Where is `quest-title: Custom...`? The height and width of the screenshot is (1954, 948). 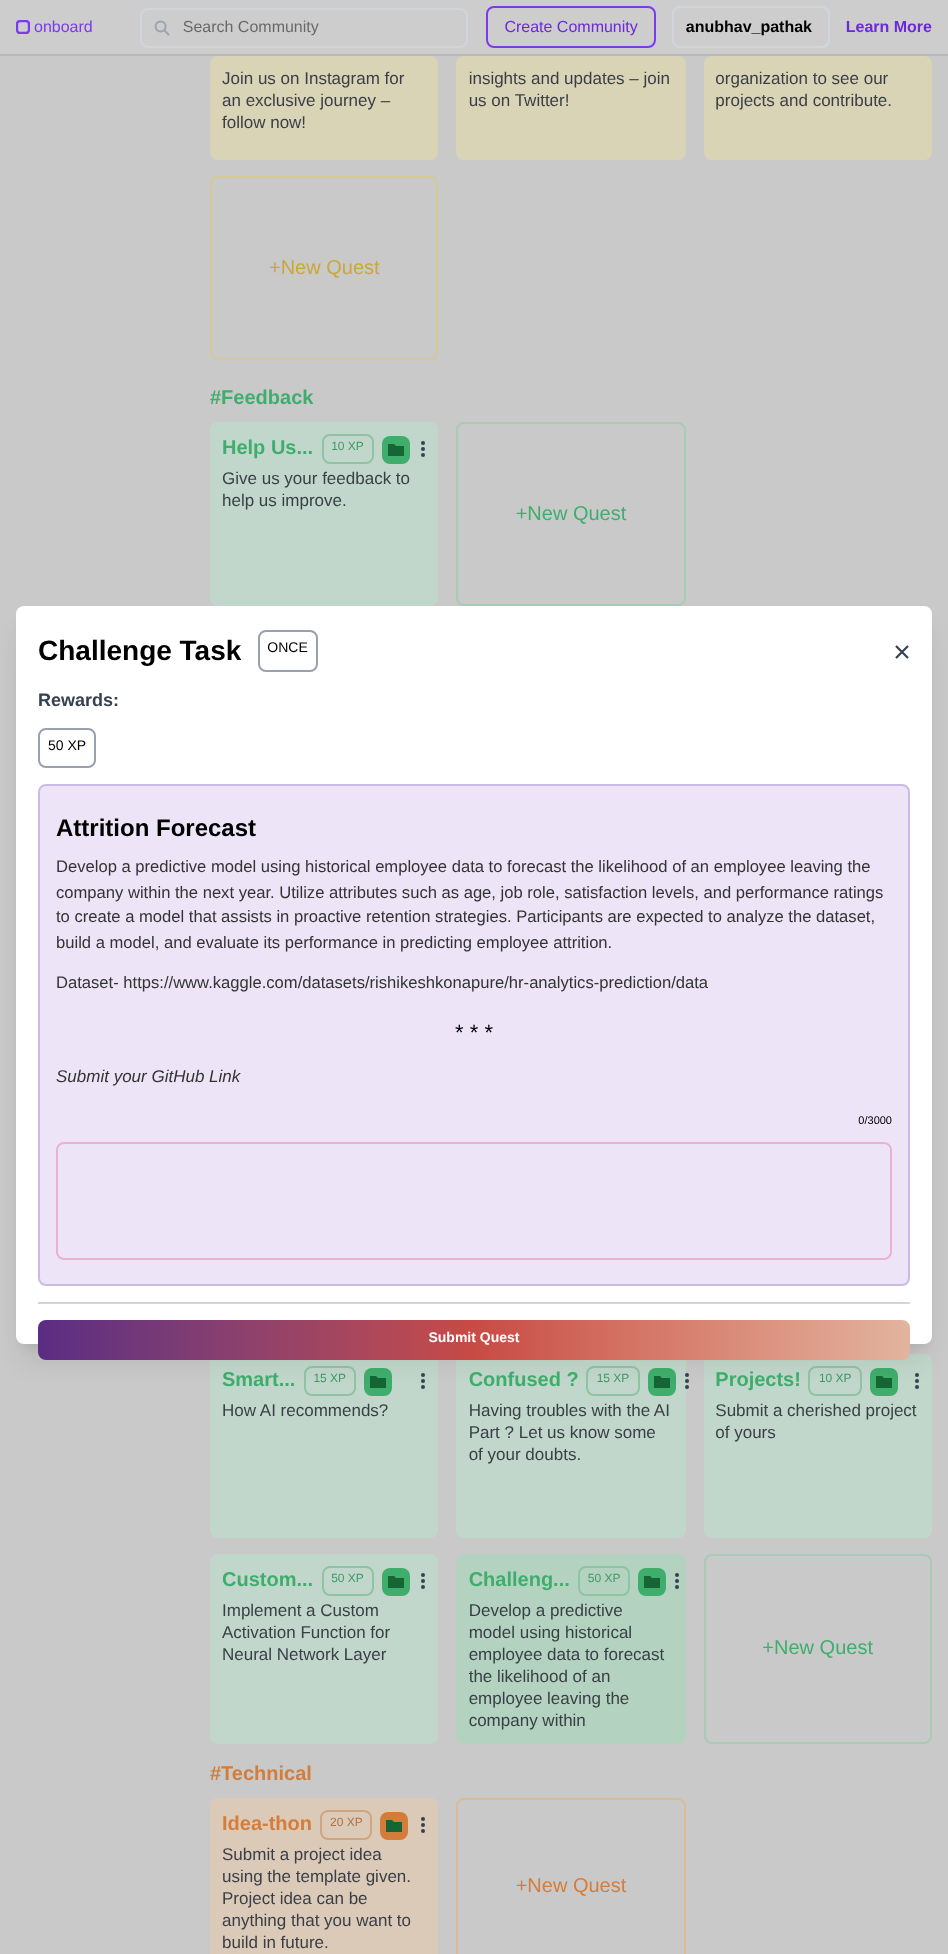 quest-title: Custom... is located at coordinates (268, 1582).